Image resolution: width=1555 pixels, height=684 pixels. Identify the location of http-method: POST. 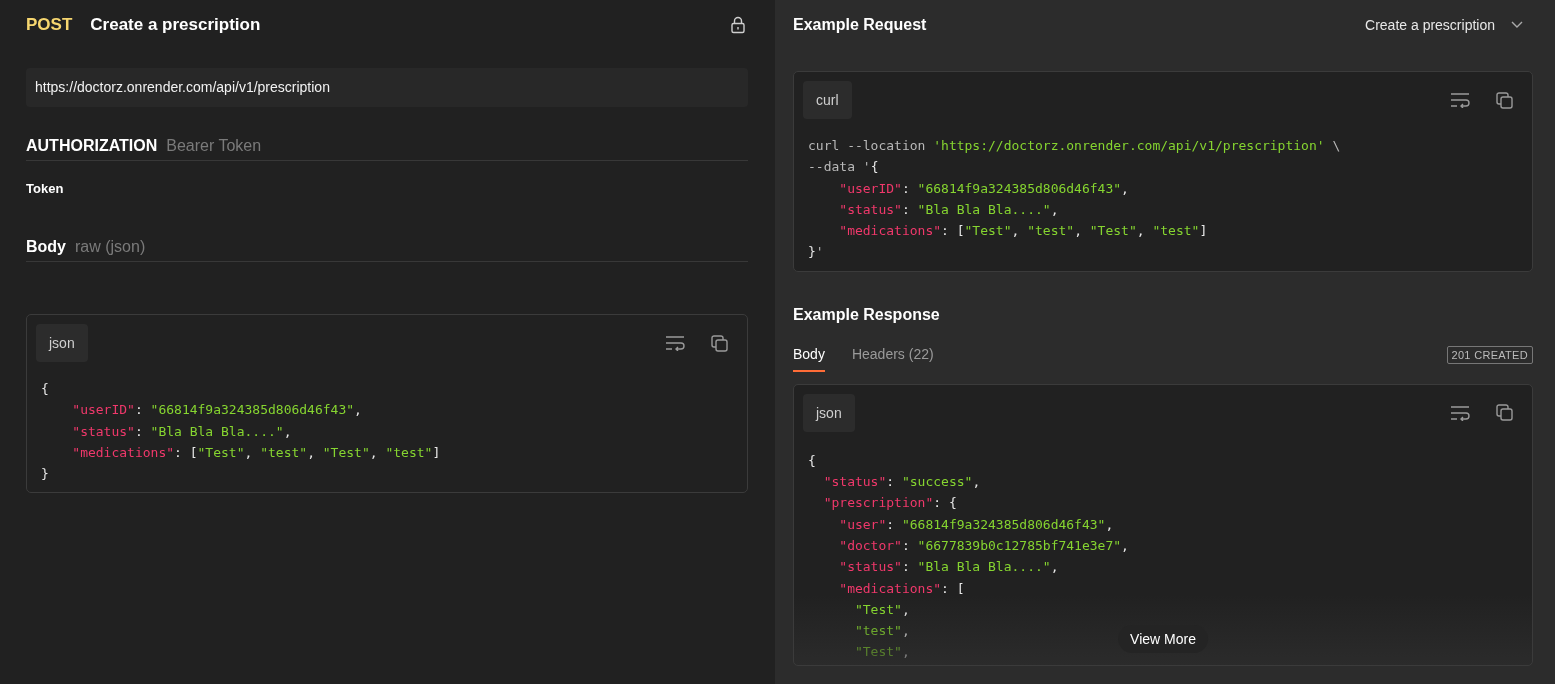
(49, 25).